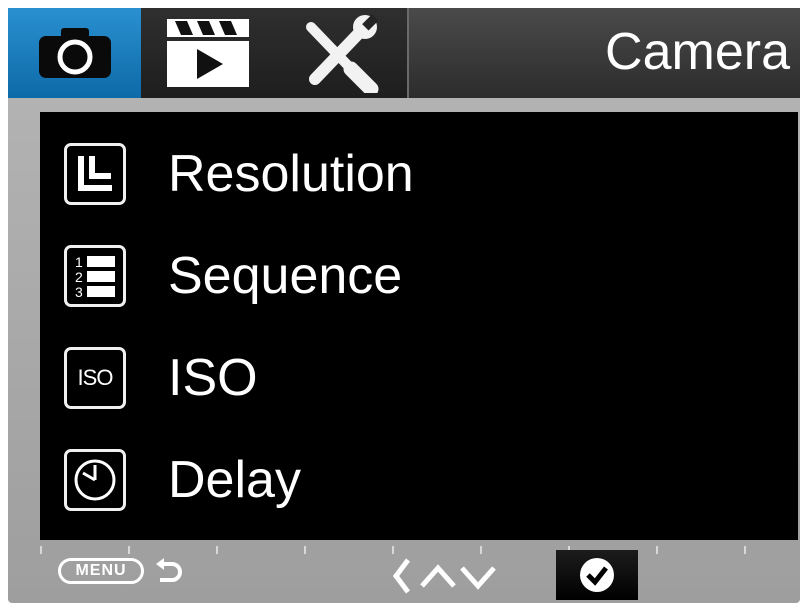 The height and width of the screenshot is (607, 805). Describe the element at coordinates (95, 480) in the screenshot. I see `clock-icon` at that location.